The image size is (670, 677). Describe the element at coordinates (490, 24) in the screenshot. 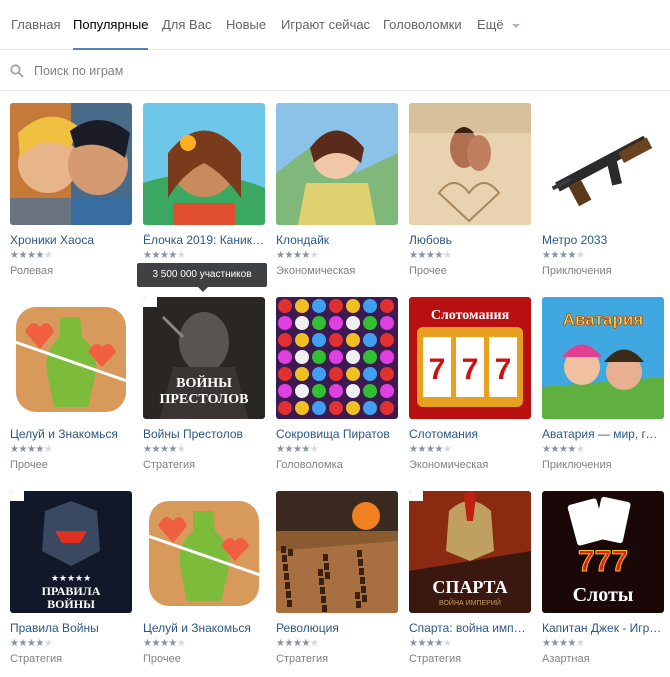

I see `tab-more-label: Ещё` at that location.